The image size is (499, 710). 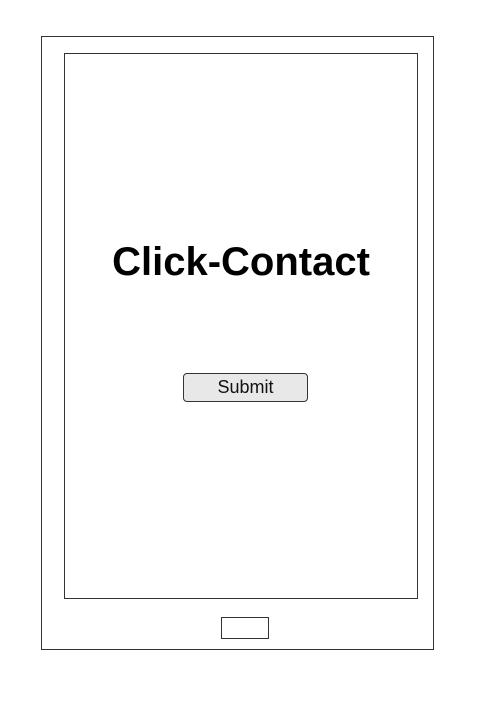 What do you see at coordinates (245, 628) in the screenshot?
I see `home-button` at bounding box center [245, 628].